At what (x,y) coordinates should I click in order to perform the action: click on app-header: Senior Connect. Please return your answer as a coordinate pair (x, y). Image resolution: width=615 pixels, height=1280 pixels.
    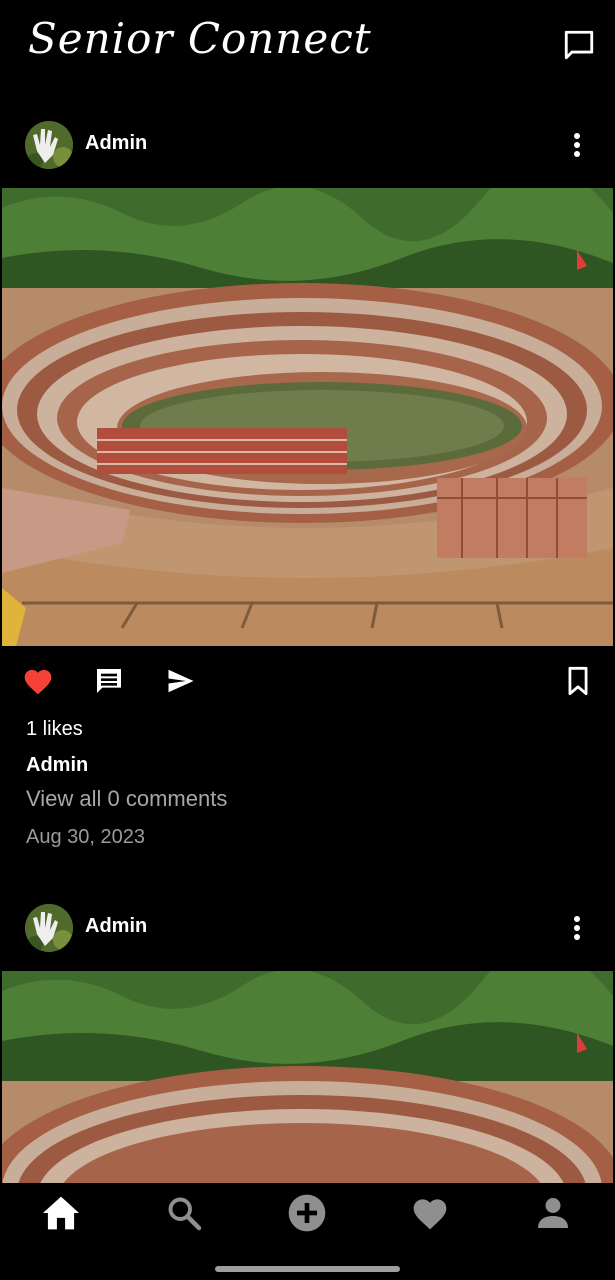
    Looking at the image, I should click on (307, 46).